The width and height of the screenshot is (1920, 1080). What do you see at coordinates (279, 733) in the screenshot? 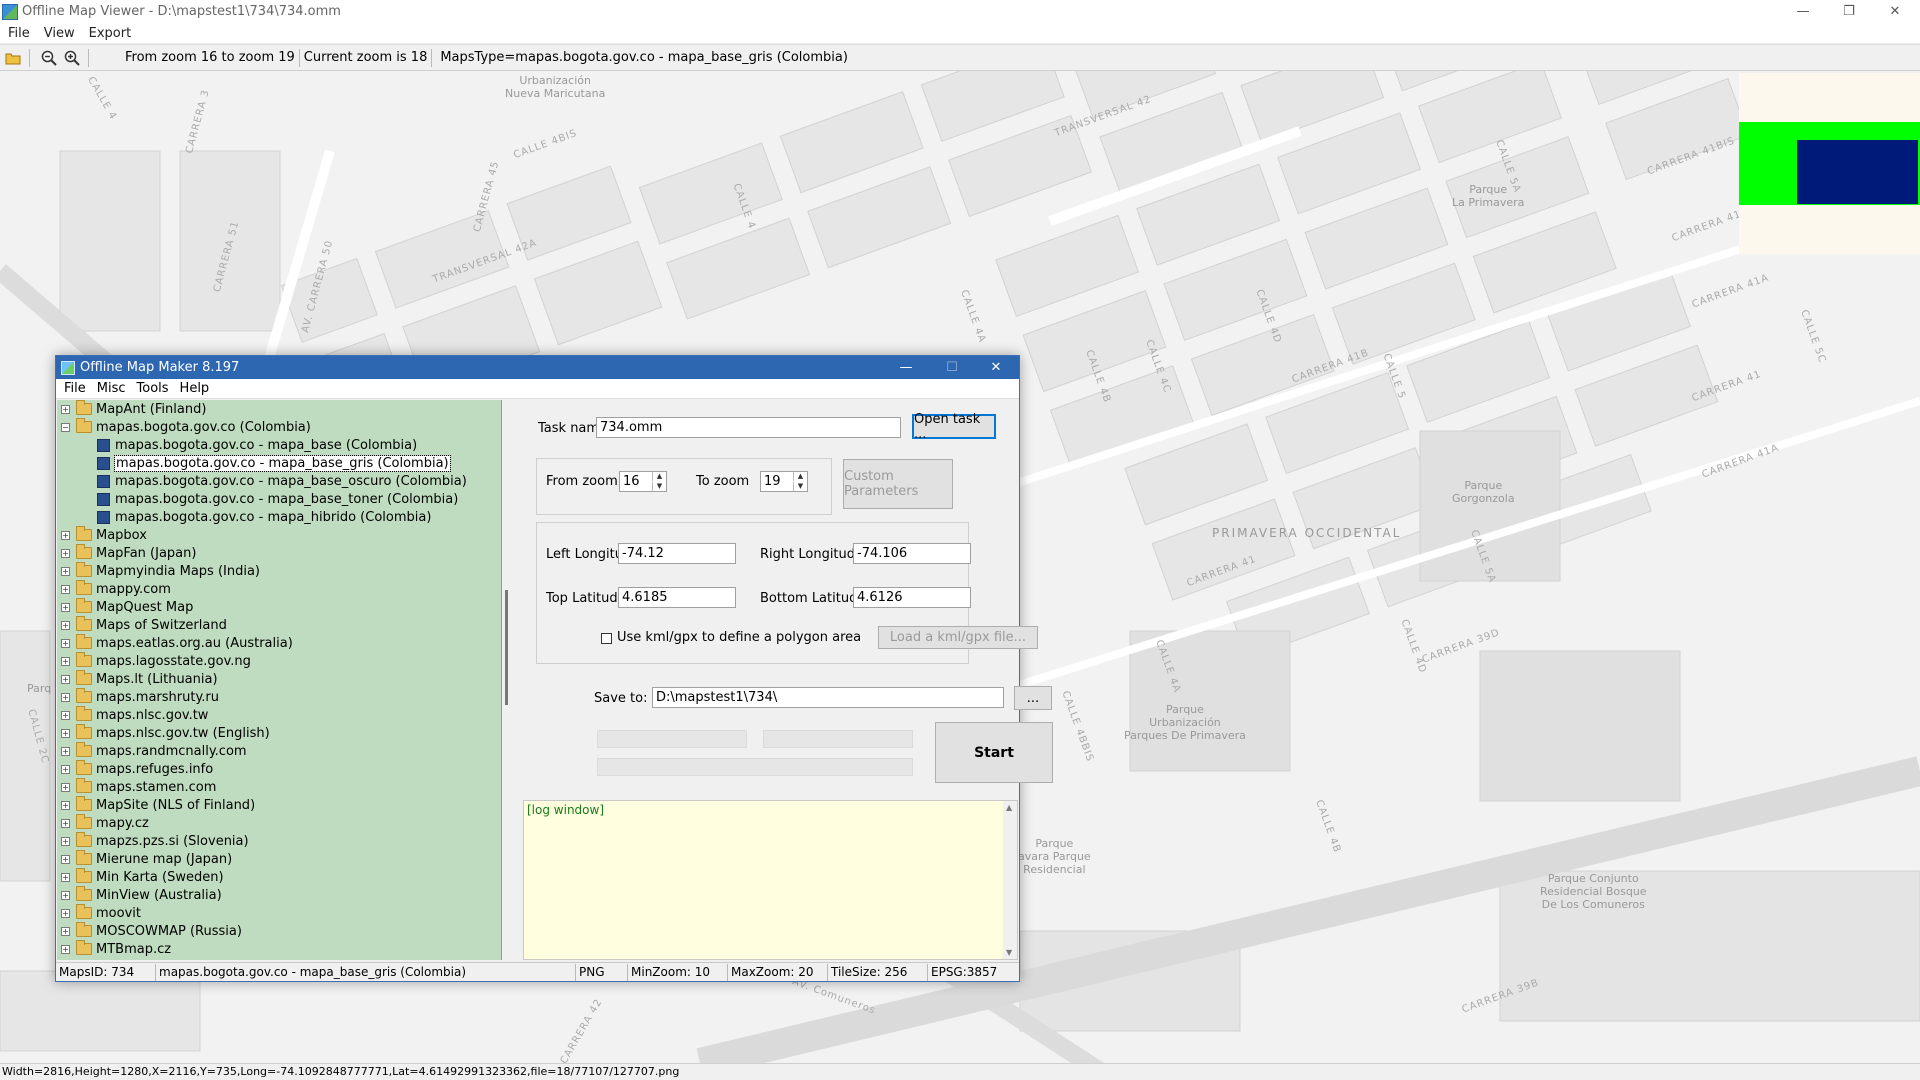
I see `tree-item: + maps.nlsc.gov.tw (English)` at bounding box center [279, 733].